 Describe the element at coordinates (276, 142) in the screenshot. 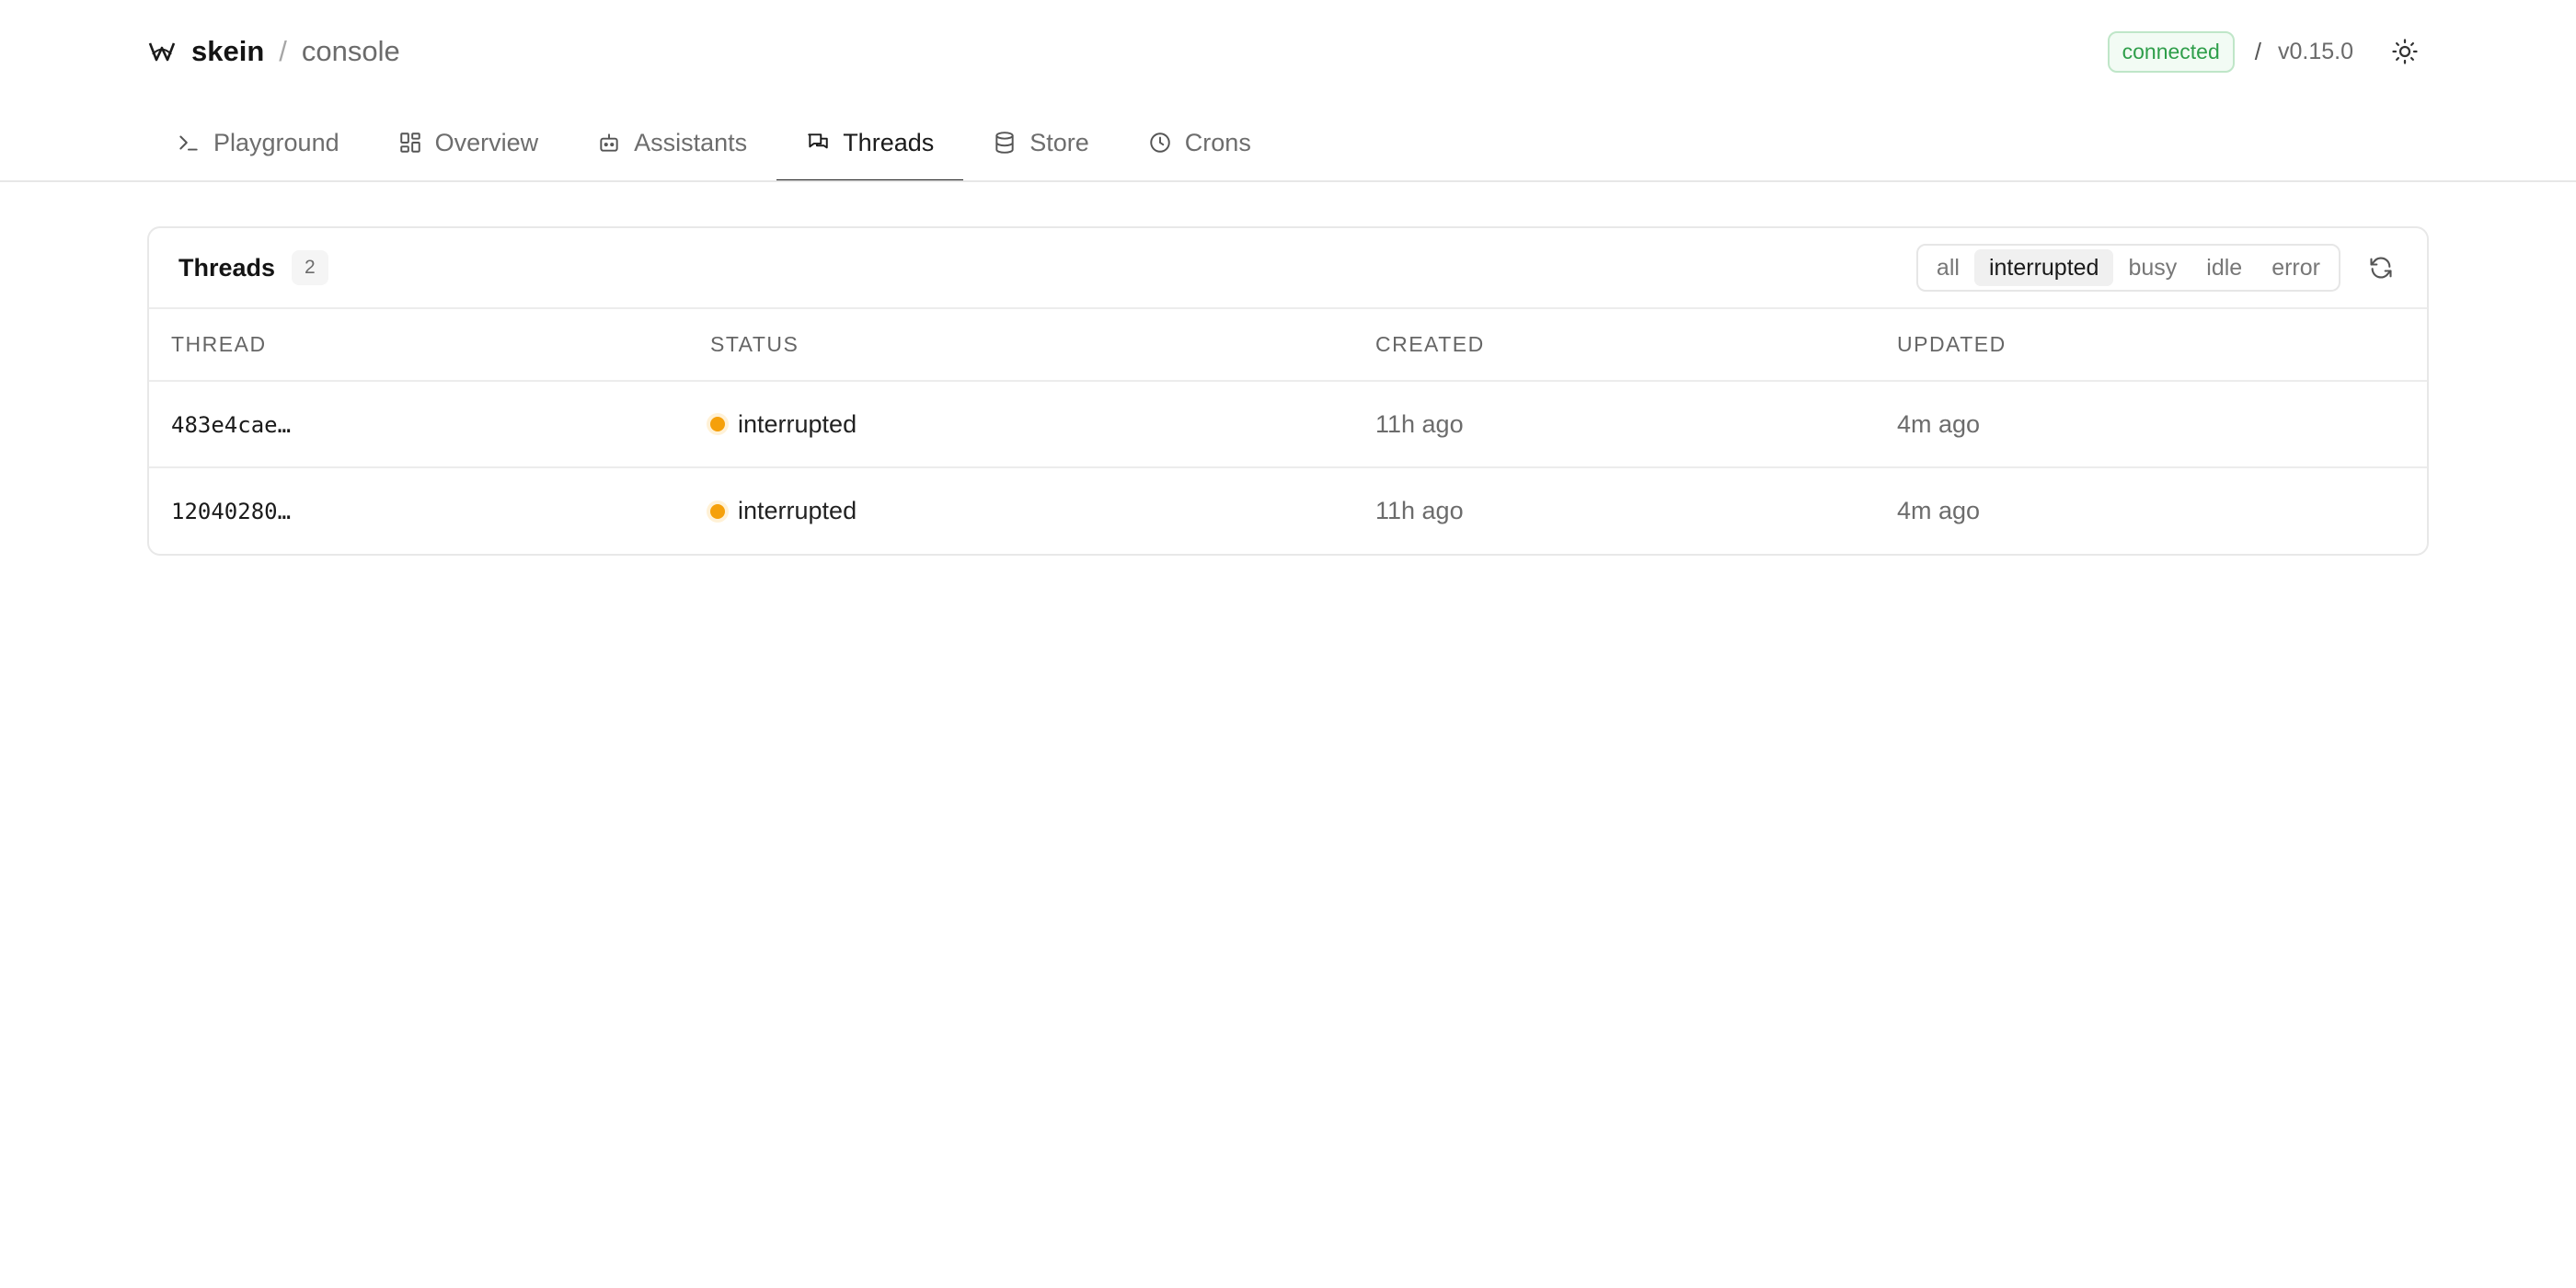

I see `tab-label: Playground` at that location.